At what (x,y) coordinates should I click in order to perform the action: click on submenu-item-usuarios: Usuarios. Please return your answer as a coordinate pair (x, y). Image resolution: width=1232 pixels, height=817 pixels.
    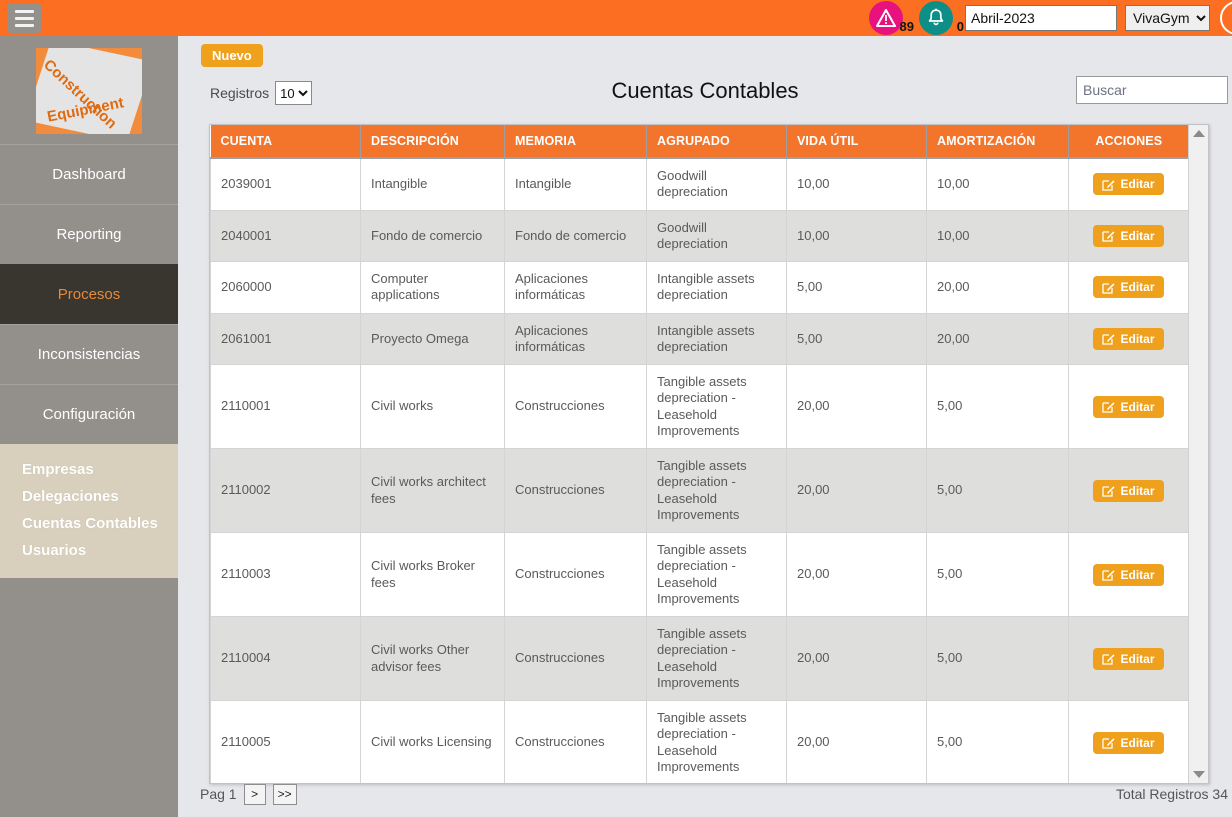
    Looking at the image, I should click on (89, 550).